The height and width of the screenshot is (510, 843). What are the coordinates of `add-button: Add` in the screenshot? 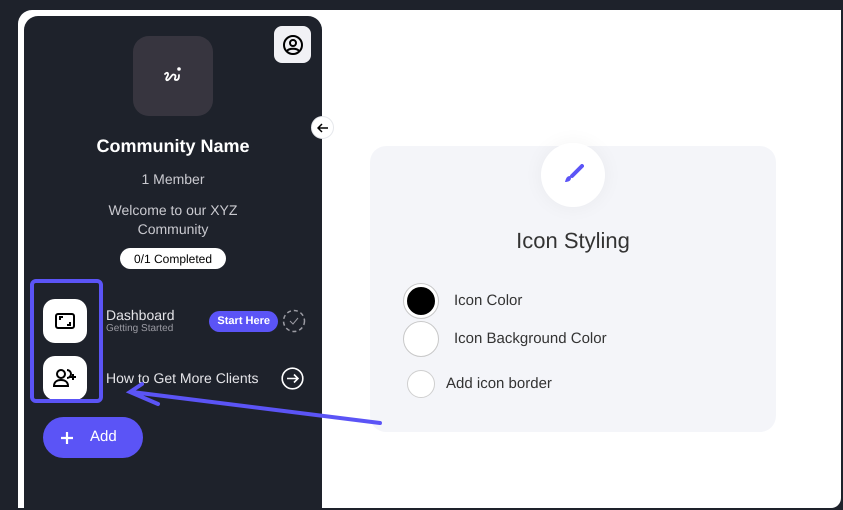 It's located at (93, 437).